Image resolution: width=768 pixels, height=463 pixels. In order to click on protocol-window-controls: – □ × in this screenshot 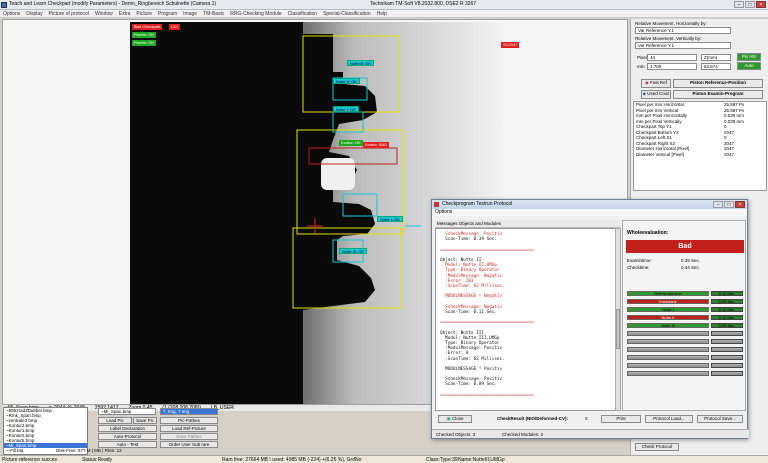, I will do `click(729, 204)`.